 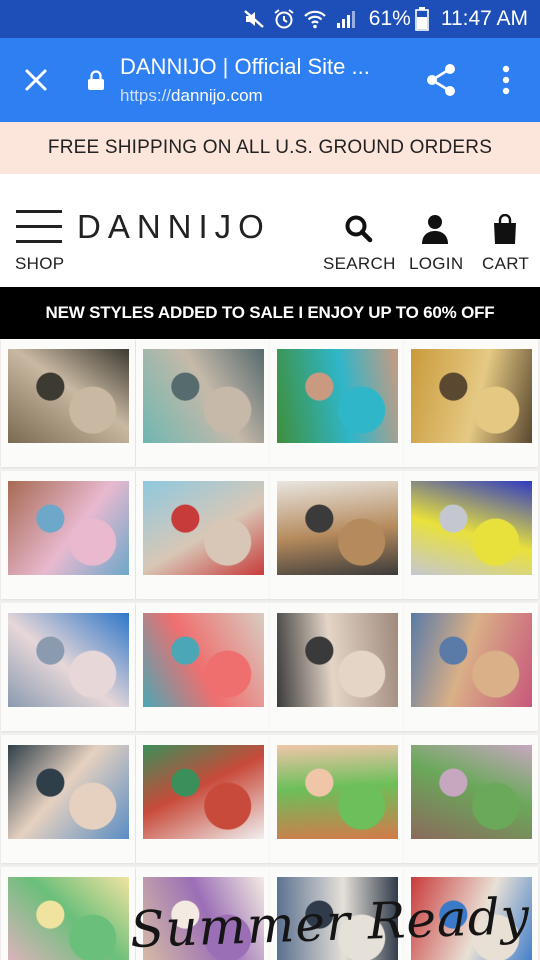 I want to click on photo-woven-bracelets-colorful, so click(x=471, y=660).